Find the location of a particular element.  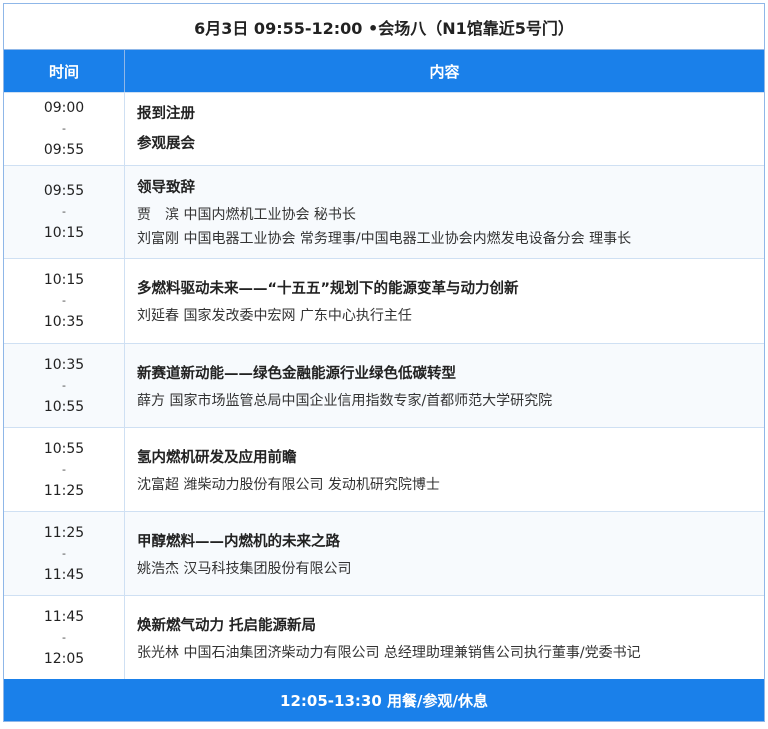

time-end: 10:35 is located at coordinates (64, 322).